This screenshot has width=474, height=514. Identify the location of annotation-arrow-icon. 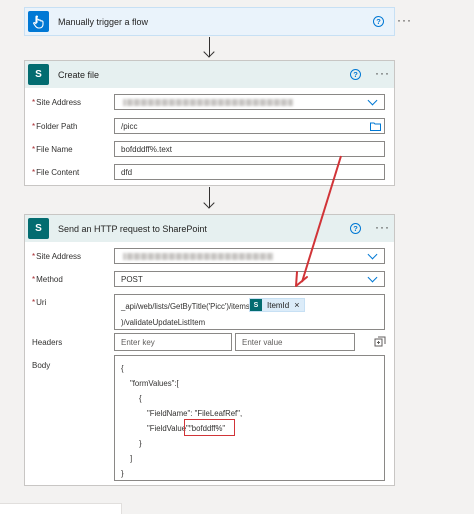
(318, 221).